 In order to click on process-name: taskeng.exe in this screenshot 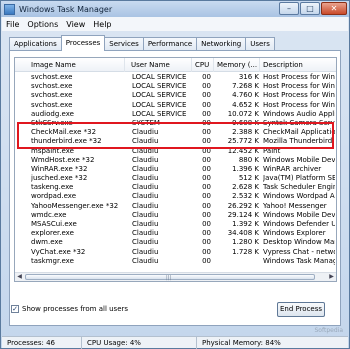, I will do `click(52, 187)`.